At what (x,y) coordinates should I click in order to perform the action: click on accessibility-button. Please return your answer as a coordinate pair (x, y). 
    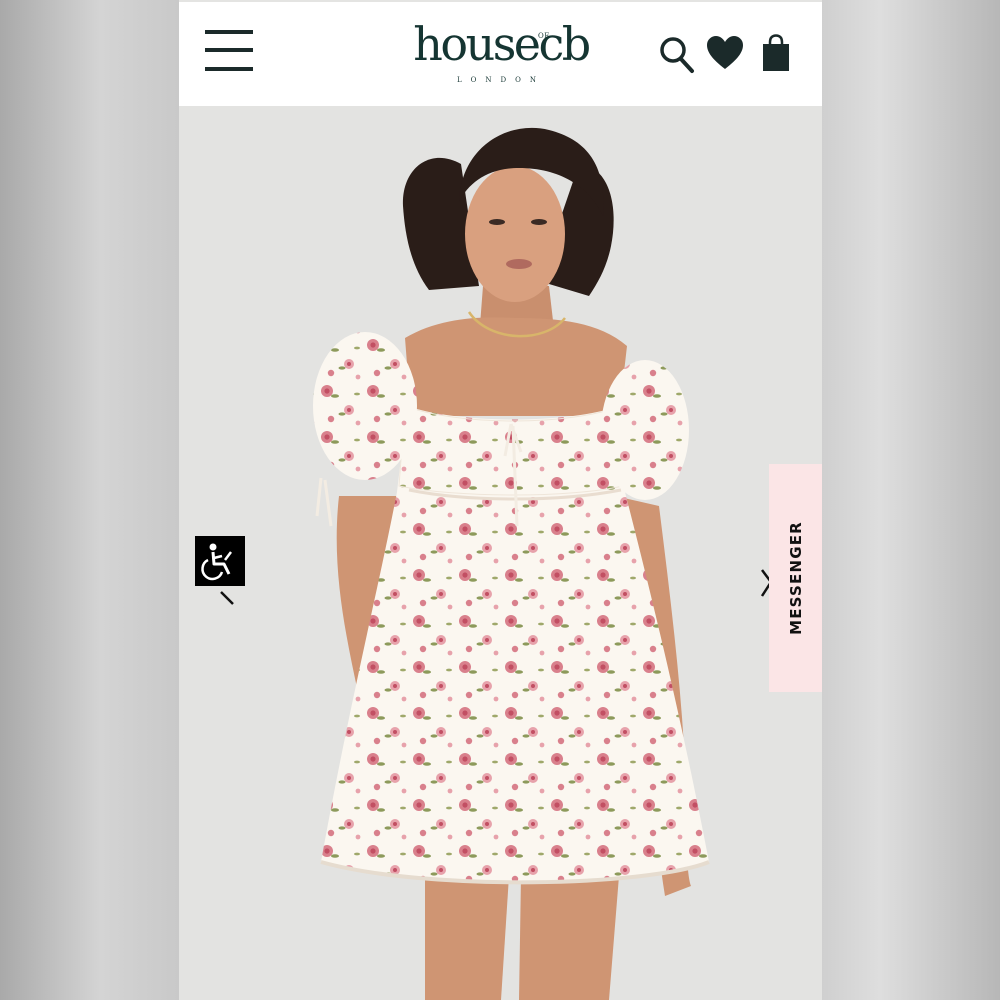
    Looking at the image, I should click on (220, 561).